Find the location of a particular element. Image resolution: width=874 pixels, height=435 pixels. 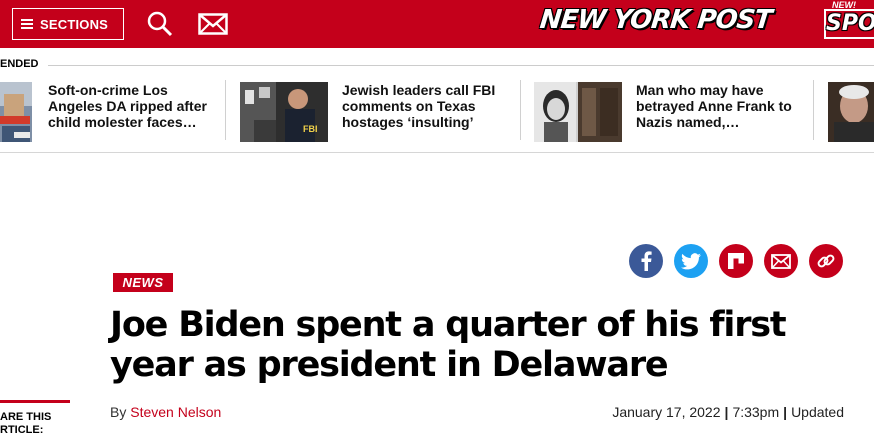

share-twitter-button is located at coordinates (691, 261).